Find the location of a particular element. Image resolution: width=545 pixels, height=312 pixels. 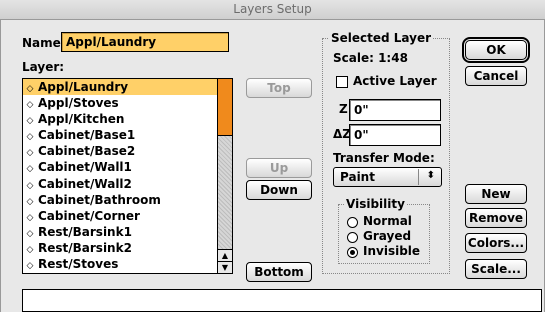

scroll-track is located at coordinates (225, 192).